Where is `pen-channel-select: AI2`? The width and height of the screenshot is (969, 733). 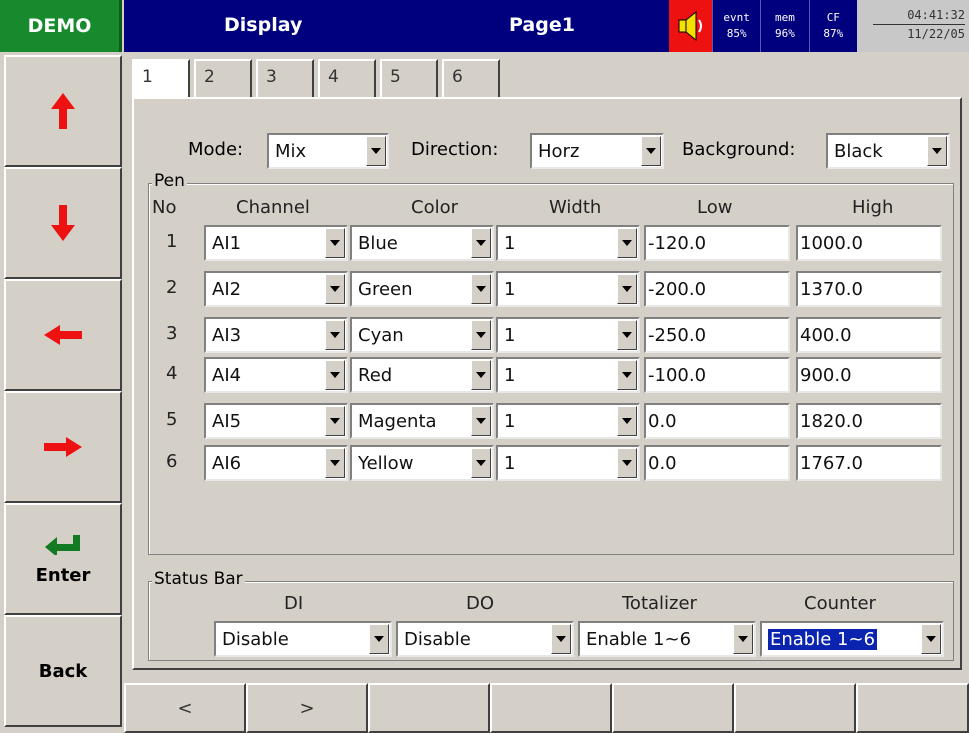
pen-channel-select: AI2 is located at coordinates (276, 289).